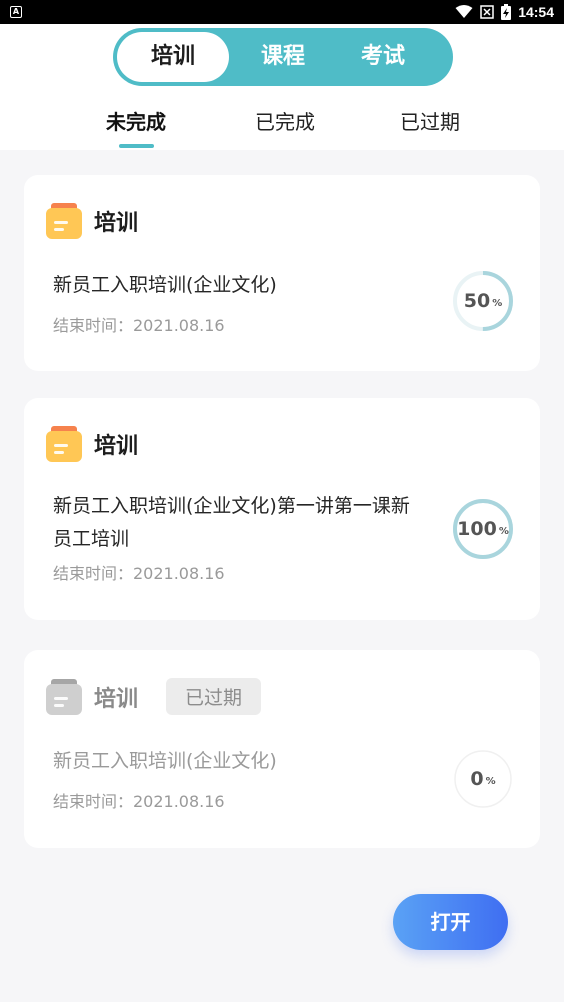 This screenshot has height=1002, width=564. I want to click on battery-charging-icon, so click(506, 12).